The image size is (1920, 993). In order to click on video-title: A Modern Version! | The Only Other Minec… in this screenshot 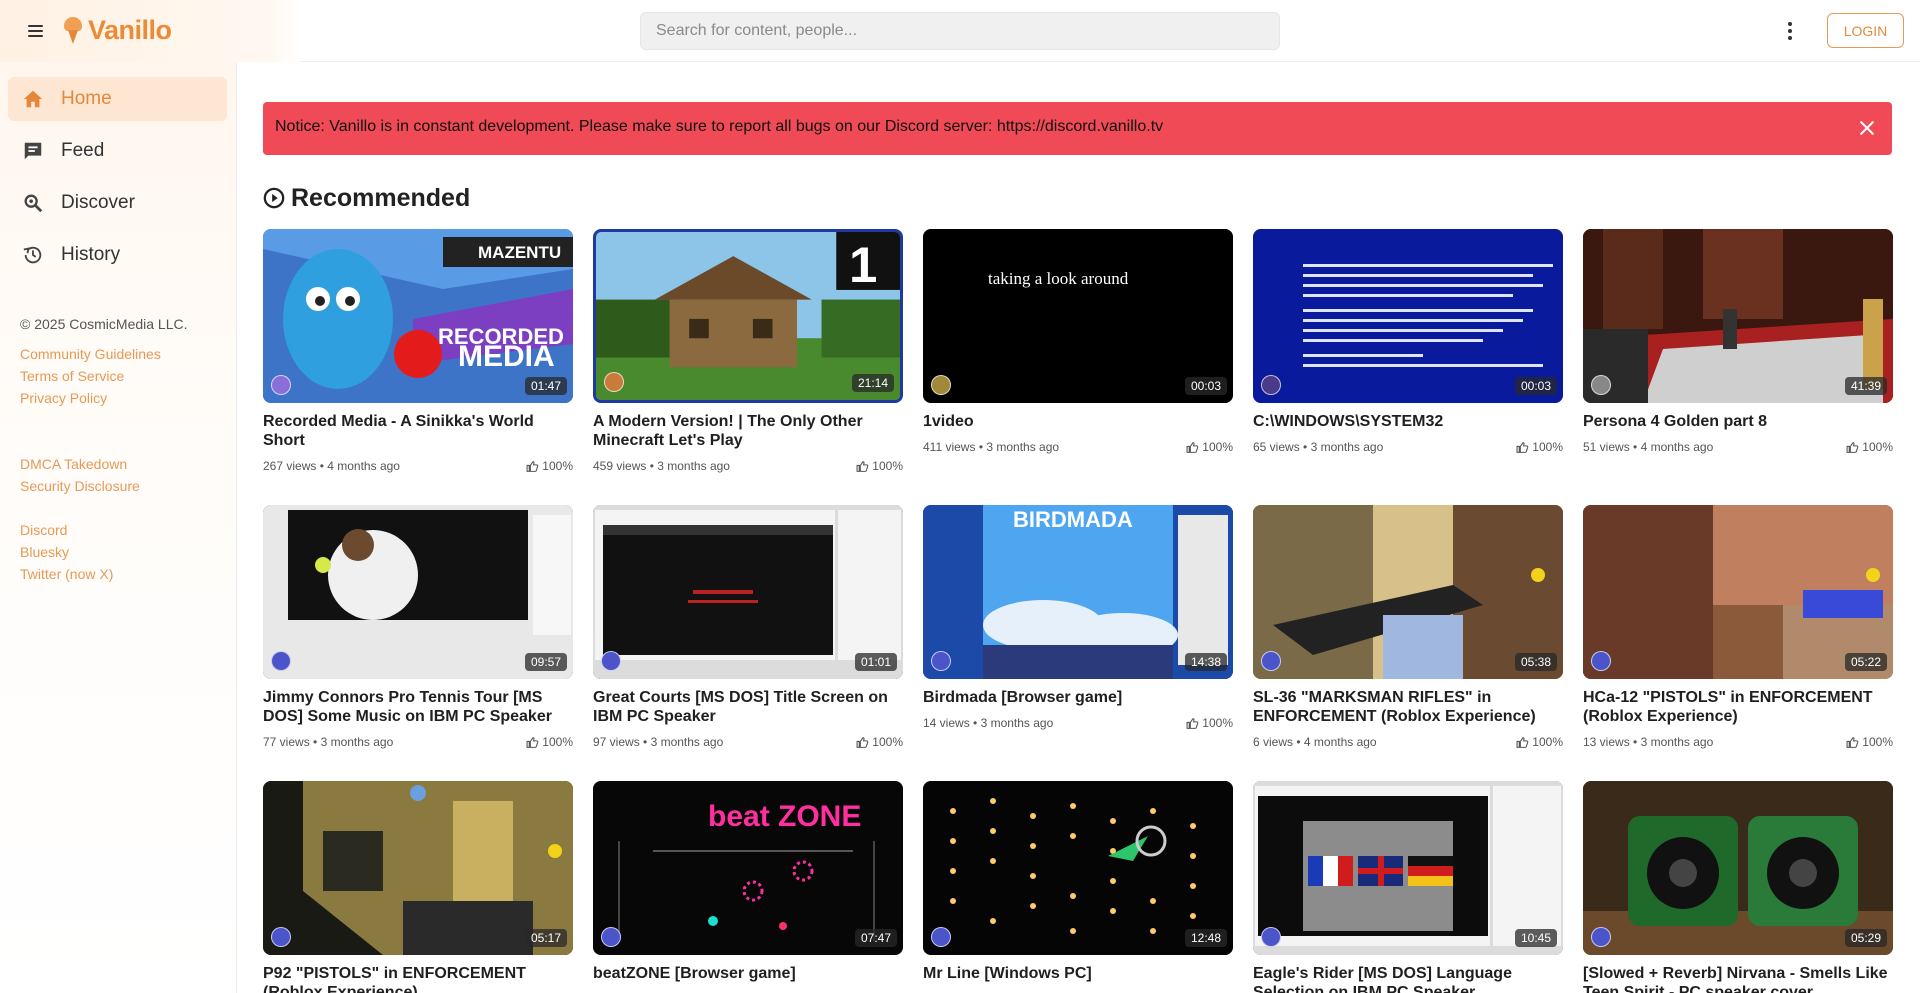, I will do `click(748, 431)`.